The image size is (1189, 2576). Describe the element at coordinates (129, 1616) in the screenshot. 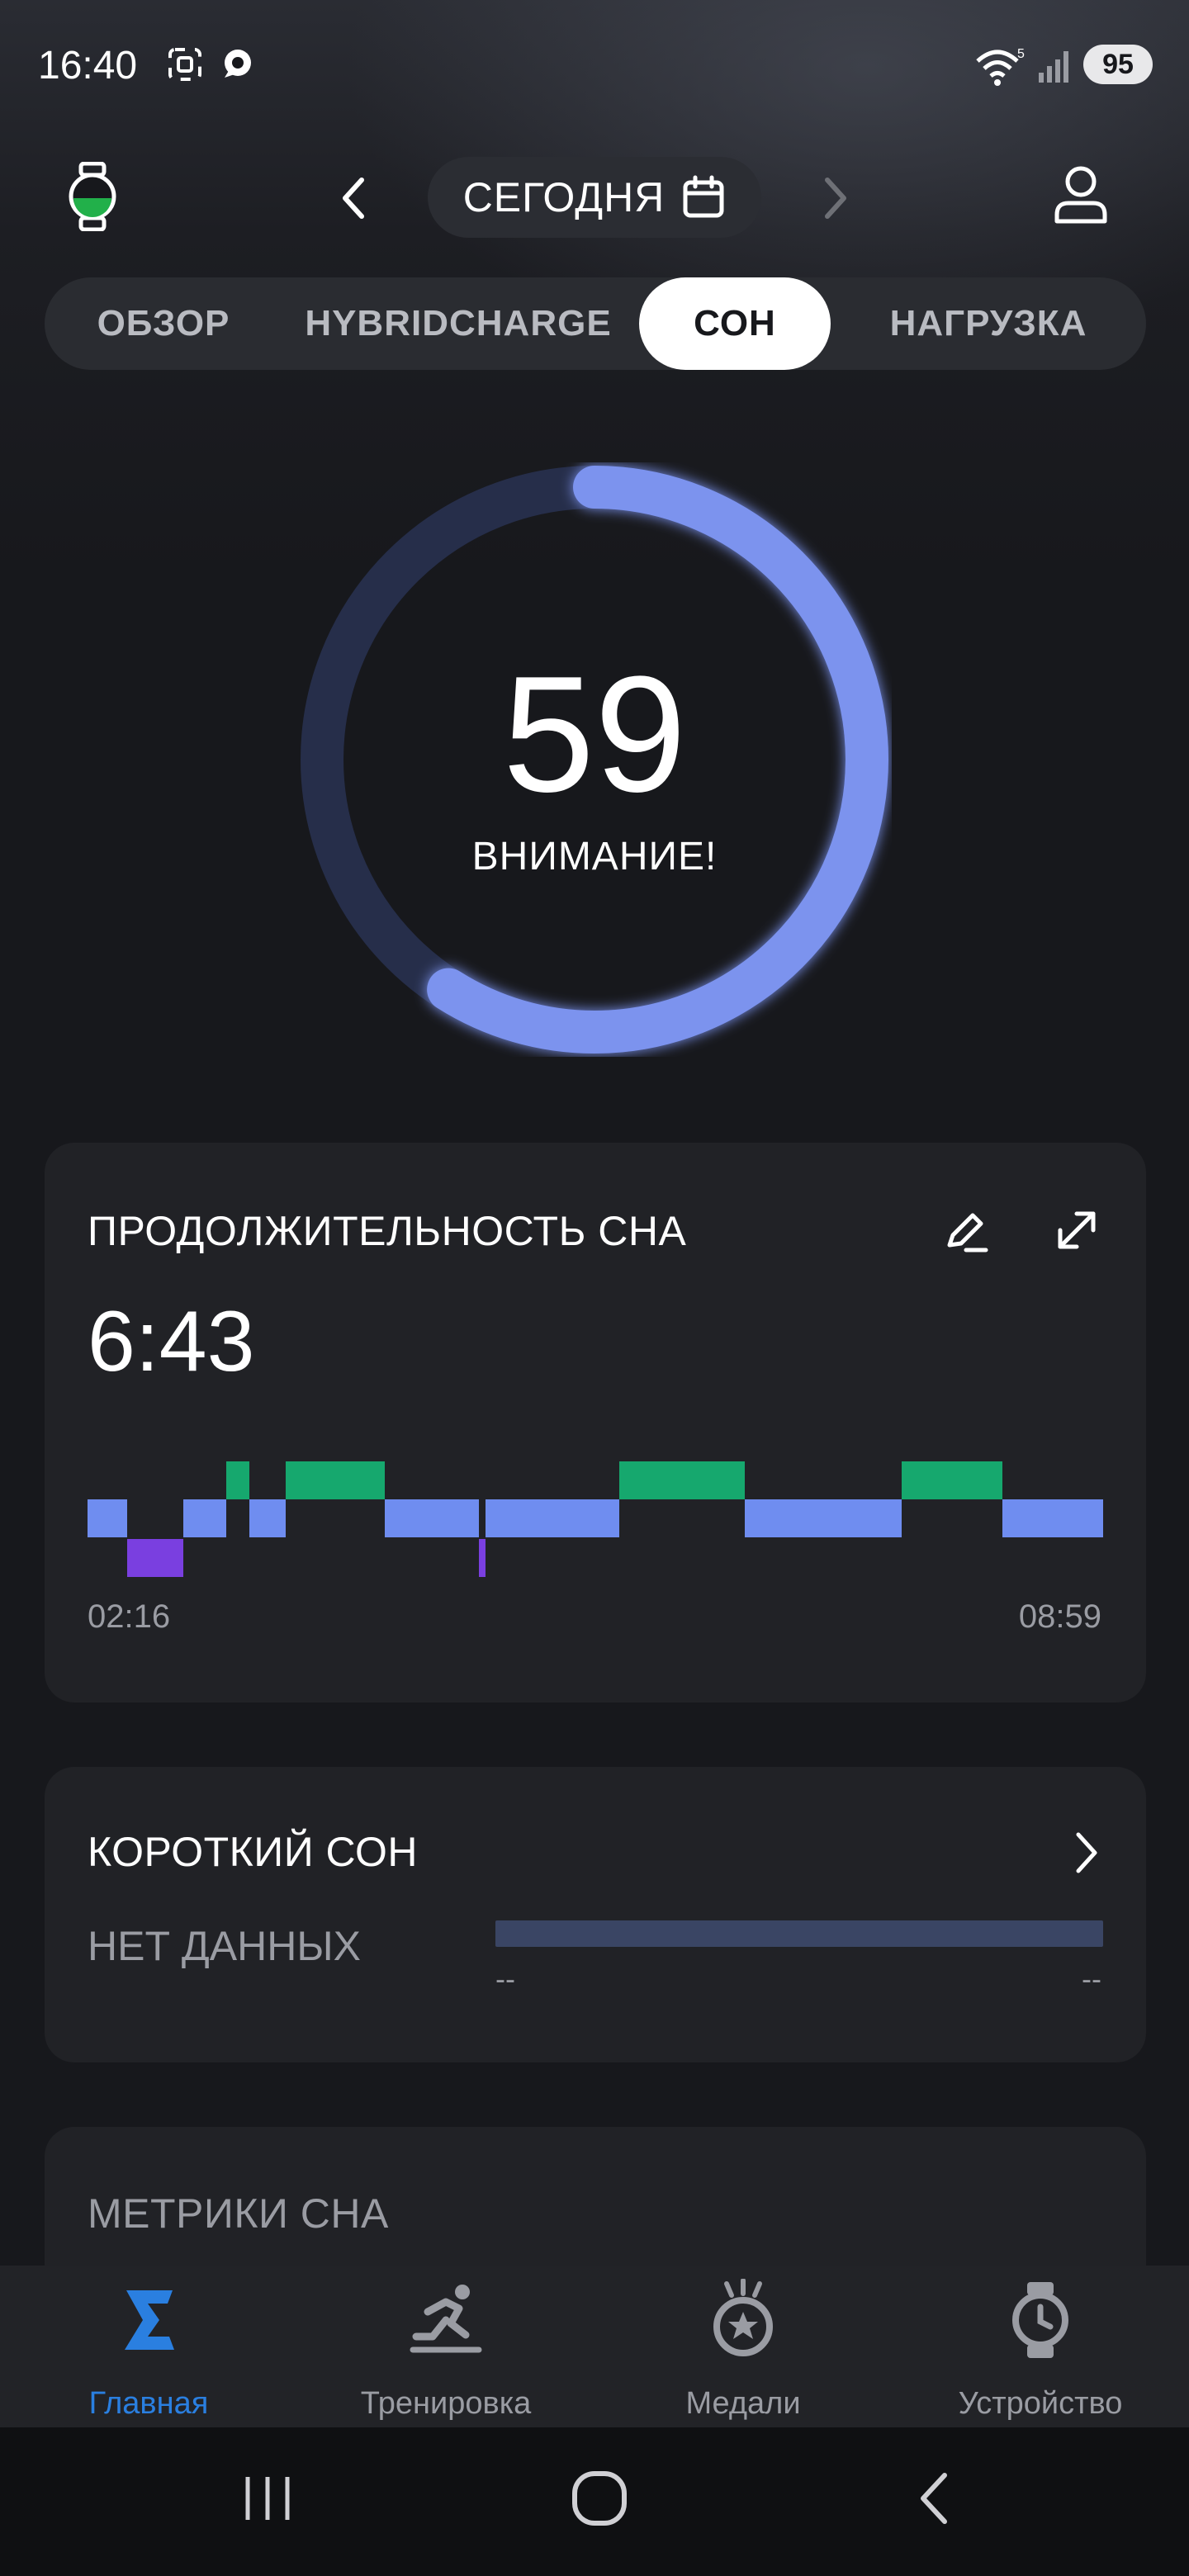

I see `sleep-start-time: 02:16` at that location.